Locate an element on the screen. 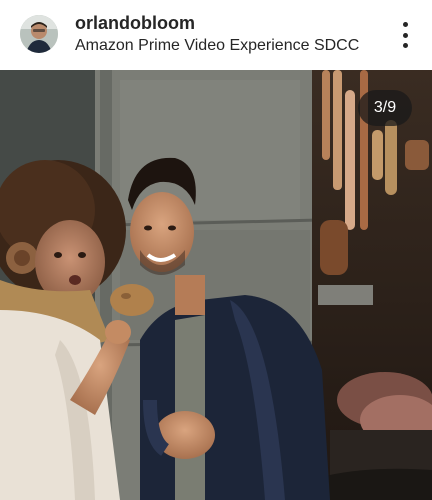  avatar-image is located at coordinates (39, 34).